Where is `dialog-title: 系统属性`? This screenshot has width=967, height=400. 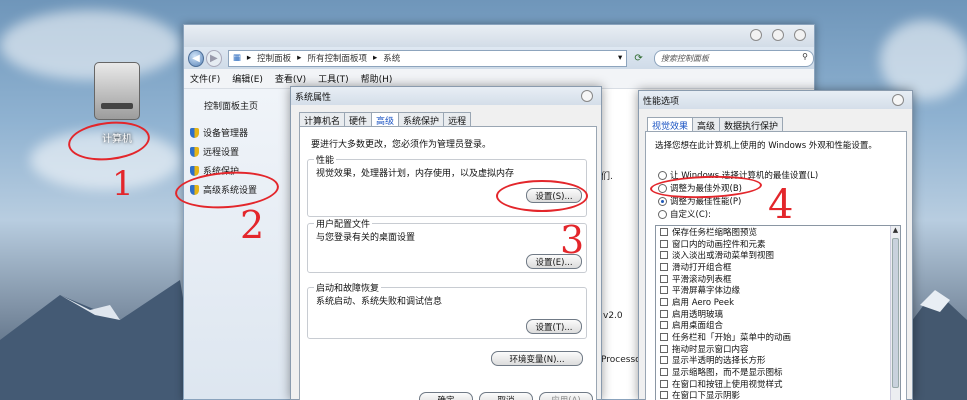
dialog-title: 系统属性 is located at coordinates (313, 97).